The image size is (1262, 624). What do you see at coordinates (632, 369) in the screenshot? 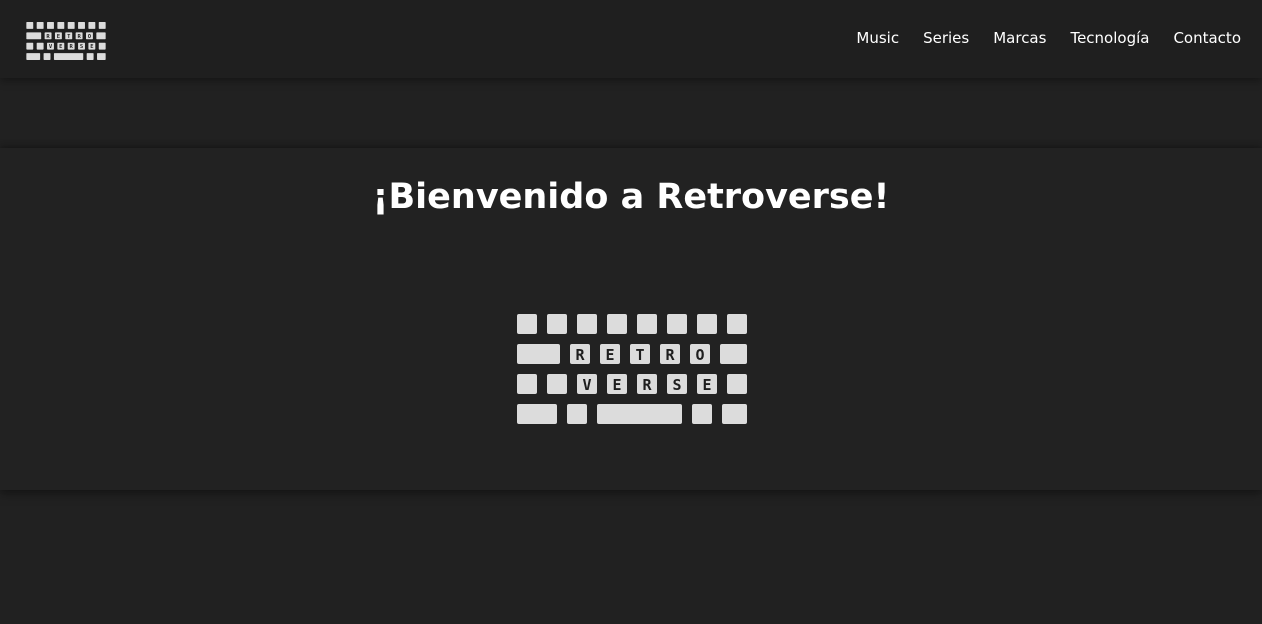
I see `retroverse-keyboard-logo-icon: R E T R O V E R S E` at bounding box center [632, 369].